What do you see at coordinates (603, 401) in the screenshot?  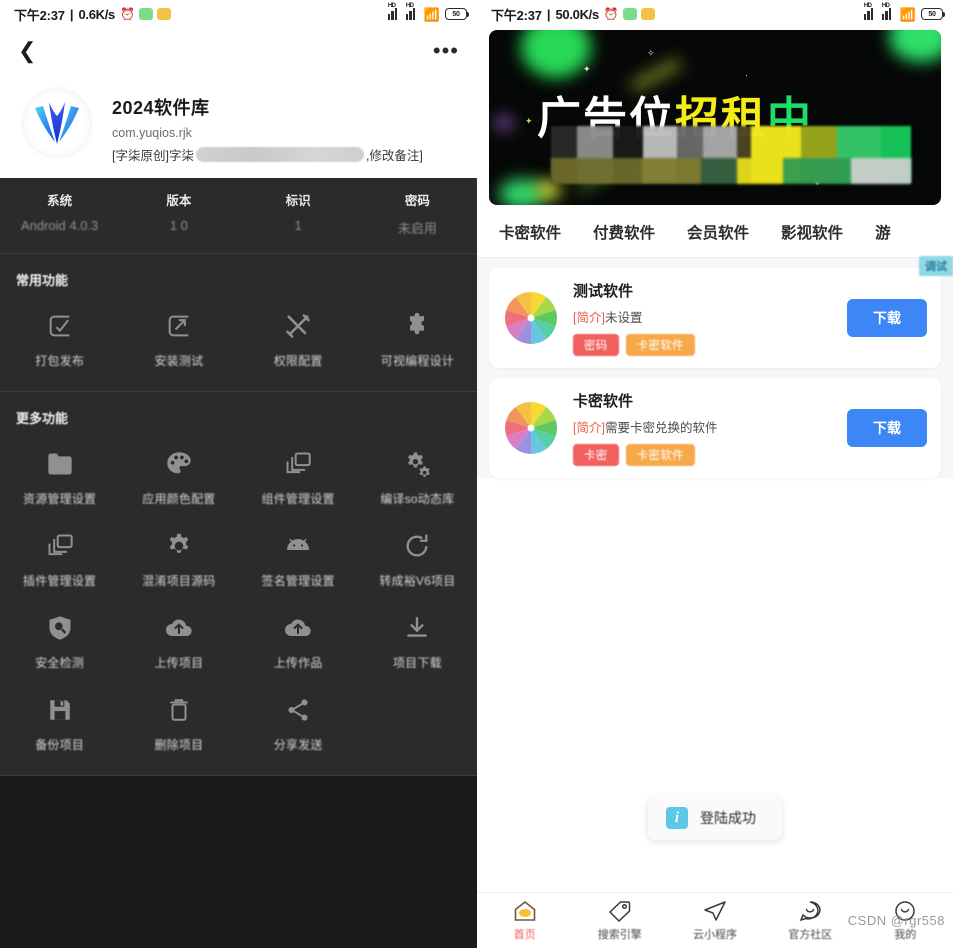 I see `app-name: 卡密软件` at bounding box center [603, 401].